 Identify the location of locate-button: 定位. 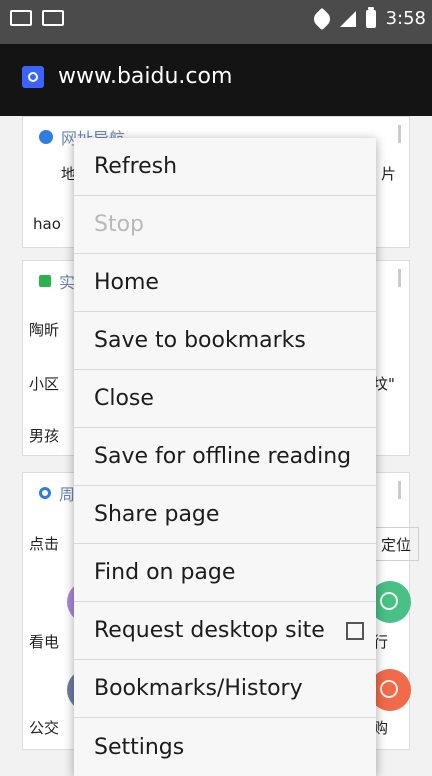
(396, 544).